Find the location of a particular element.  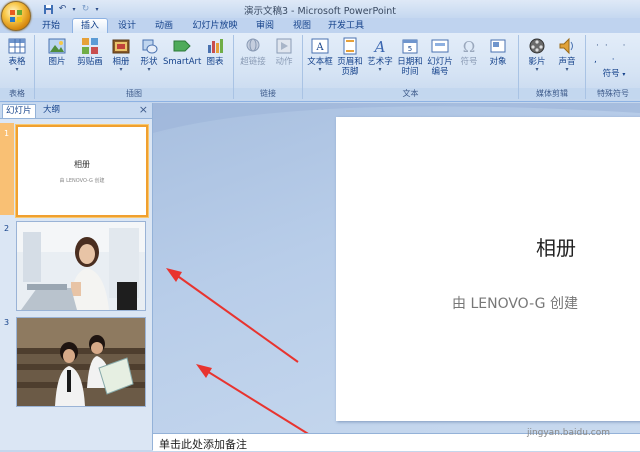

picture-button: 图片 is located at coordinates (57, 52).